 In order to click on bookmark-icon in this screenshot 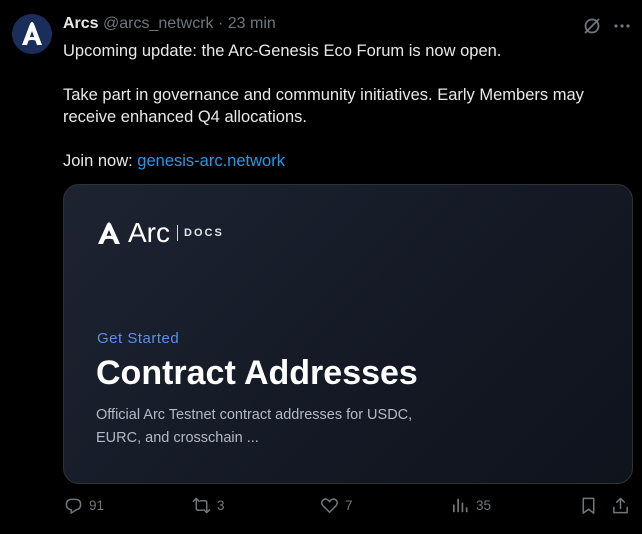, I will do `click(588, 505)`.